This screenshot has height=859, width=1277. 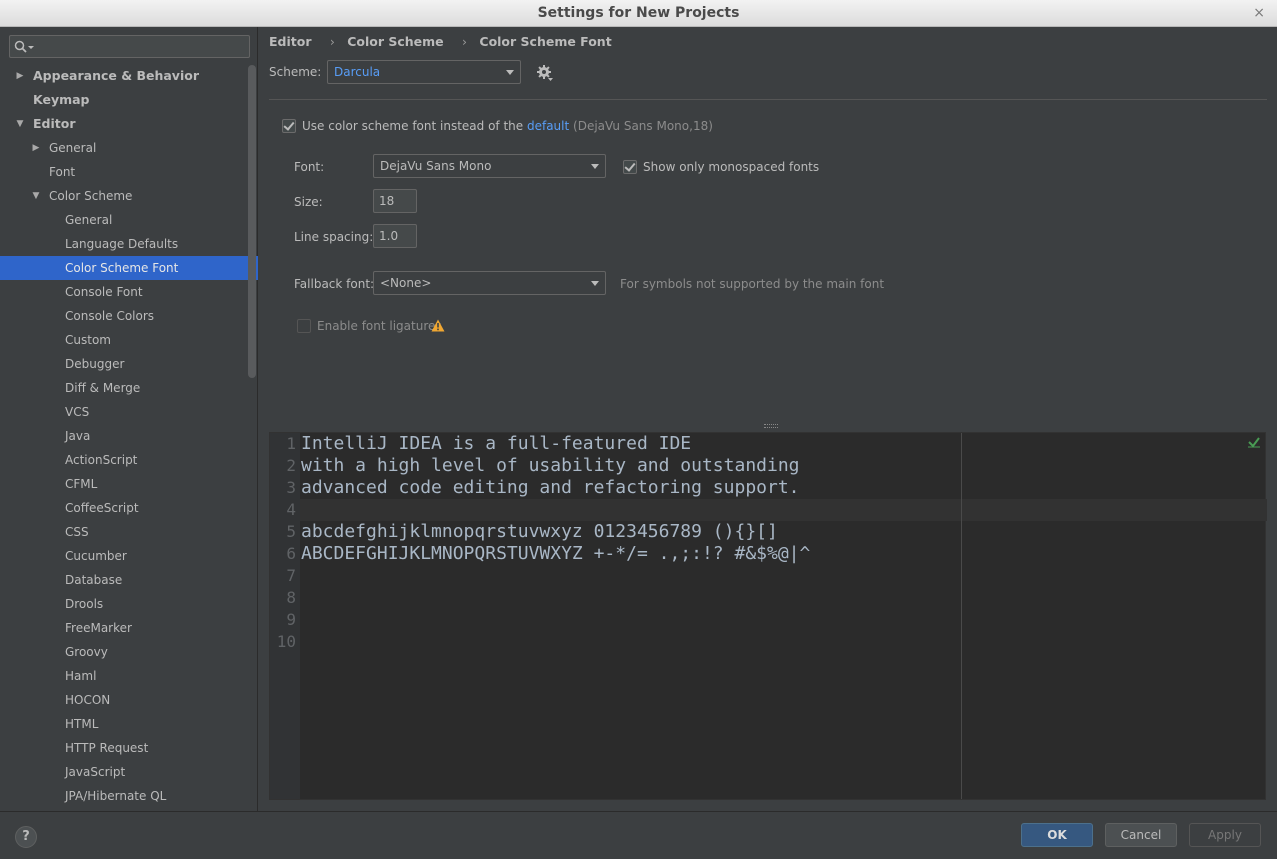 What do you see at coordinates (129, 700) in the screenshot?
I see `sidebar-item-hocon: HOCON` at bounding box center [129, 700].